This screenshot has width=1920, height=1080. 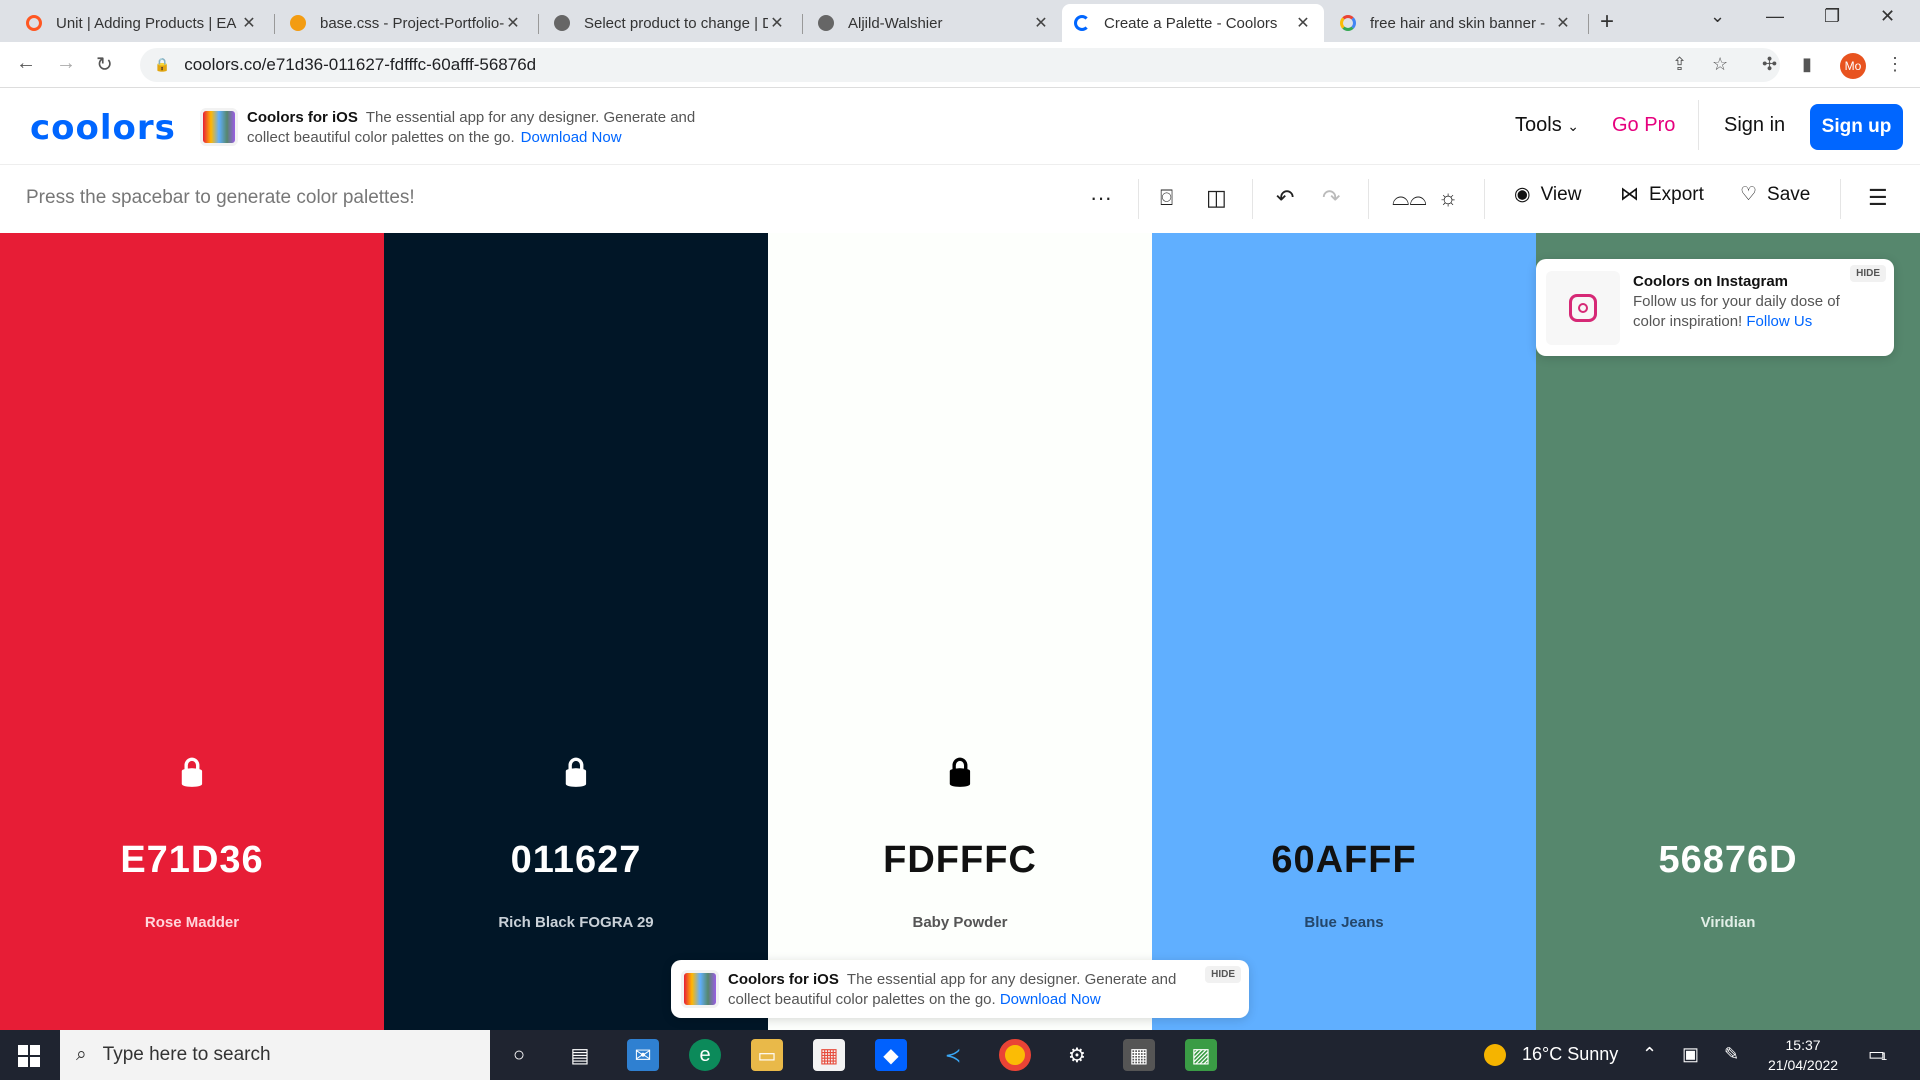 I want to click on follow-us-link: Follow Us, so click(x=1779, y=321).